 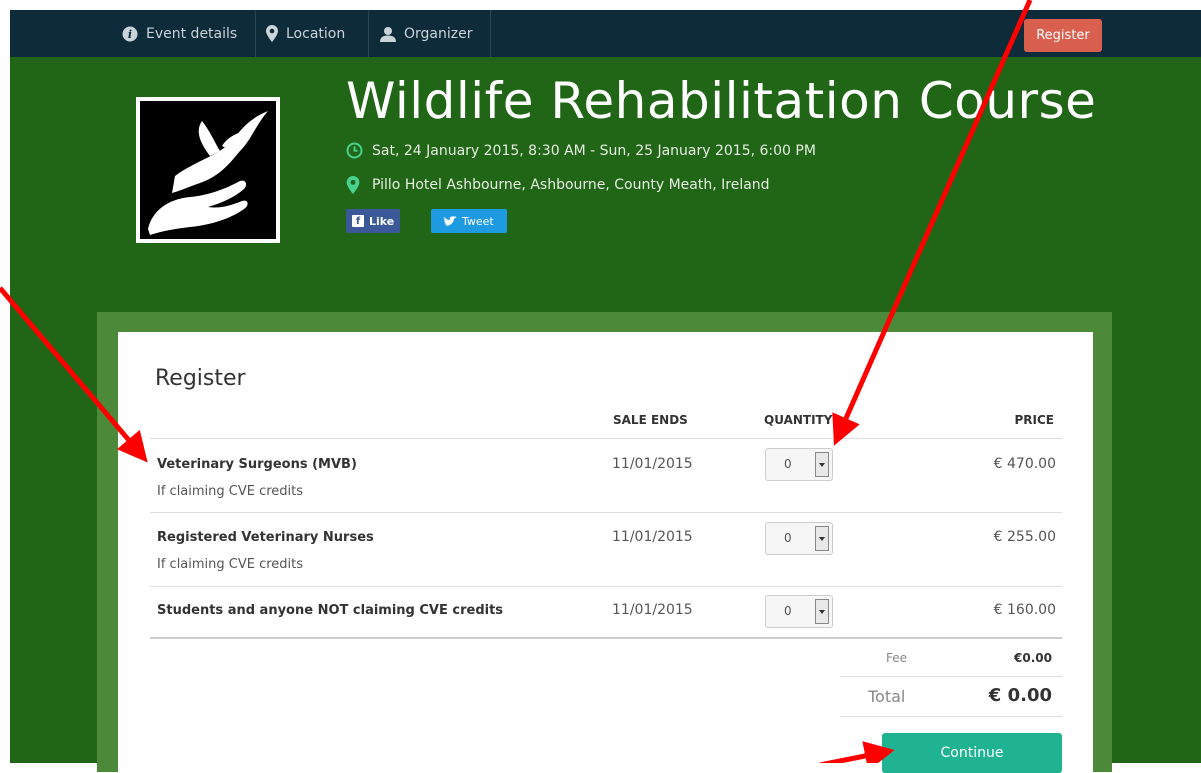 What do you see at coordinates (1024, 537) in the screenshot?
I see `ticket-price: € 255.00` at bounding box center [1024, 537].